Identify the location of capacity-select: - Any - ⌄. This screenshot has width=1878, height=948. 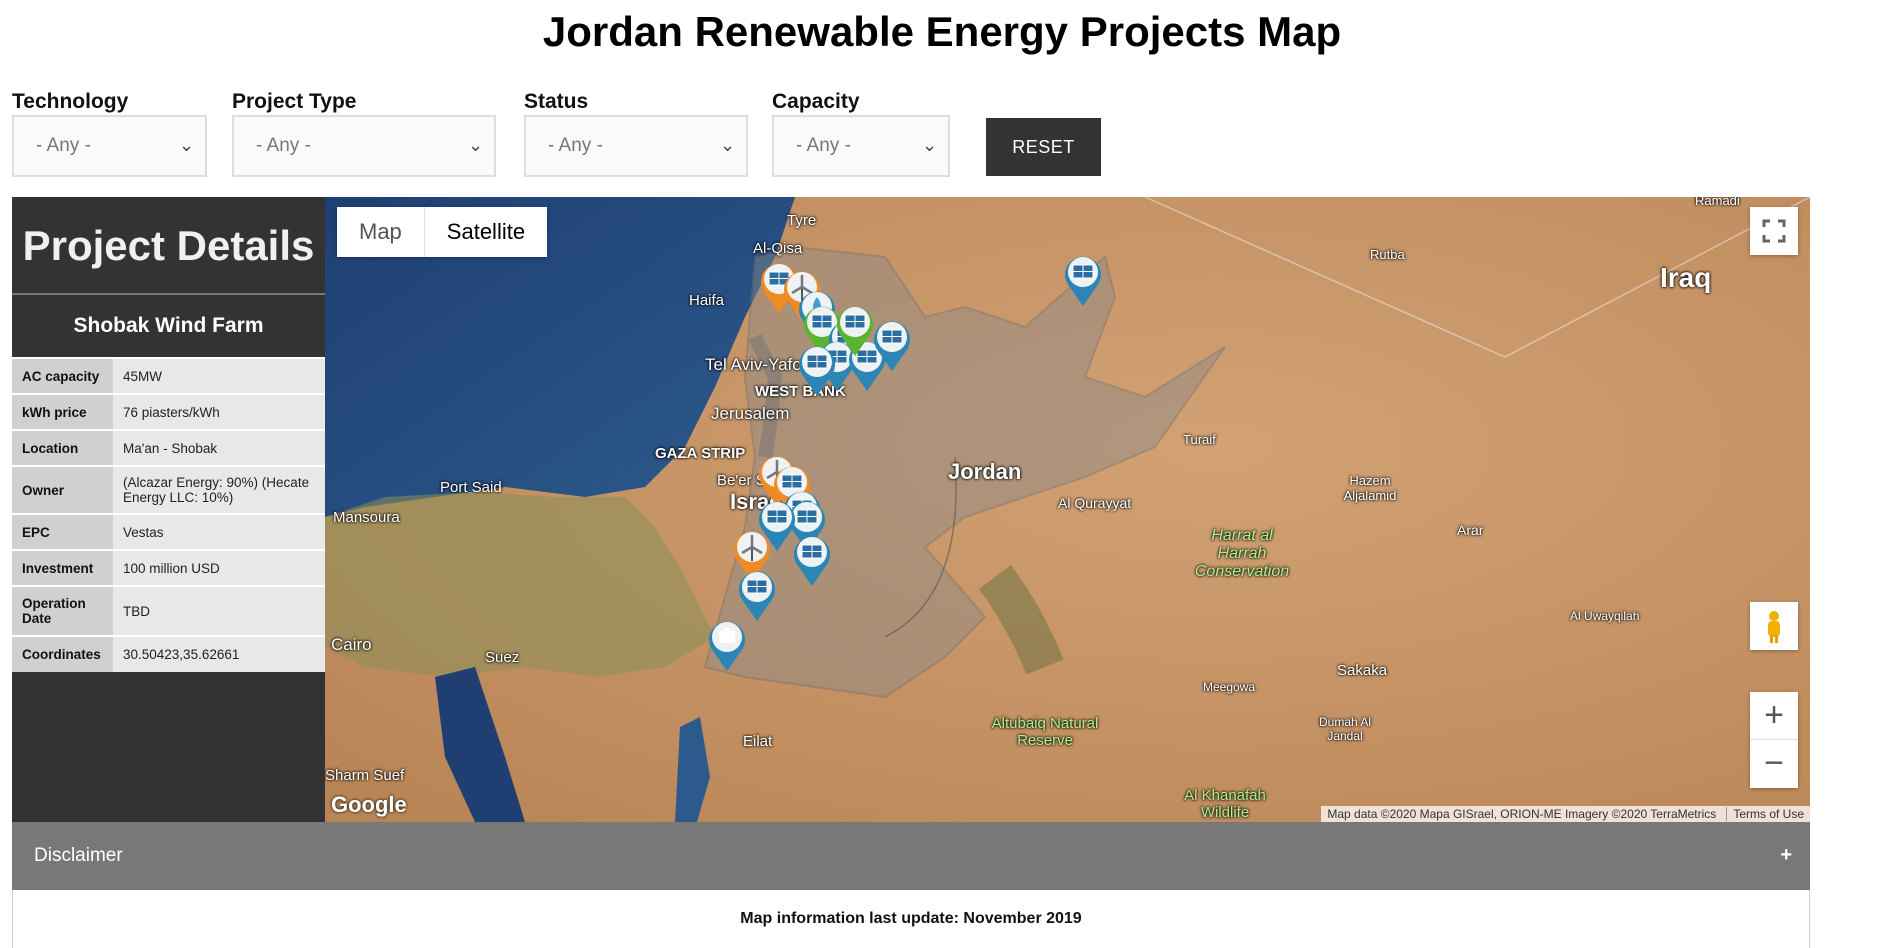
(861, 146).